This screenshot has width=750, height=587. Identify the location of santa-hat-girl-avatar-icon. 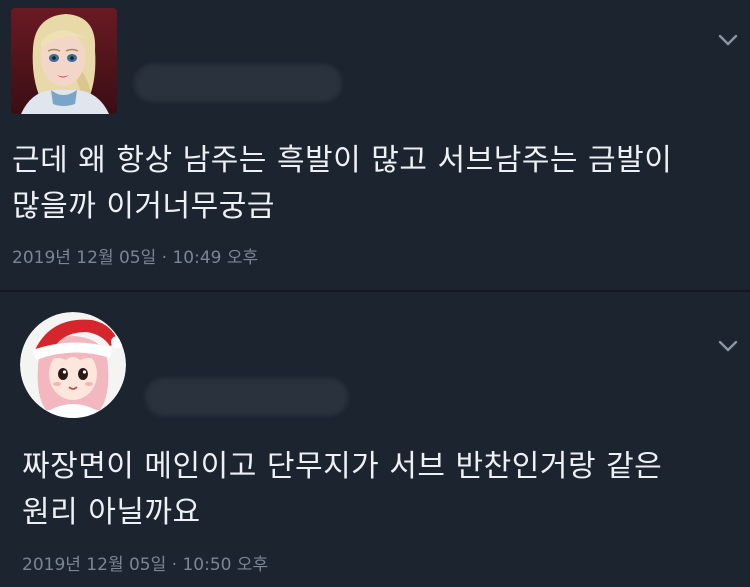
(73, 365).